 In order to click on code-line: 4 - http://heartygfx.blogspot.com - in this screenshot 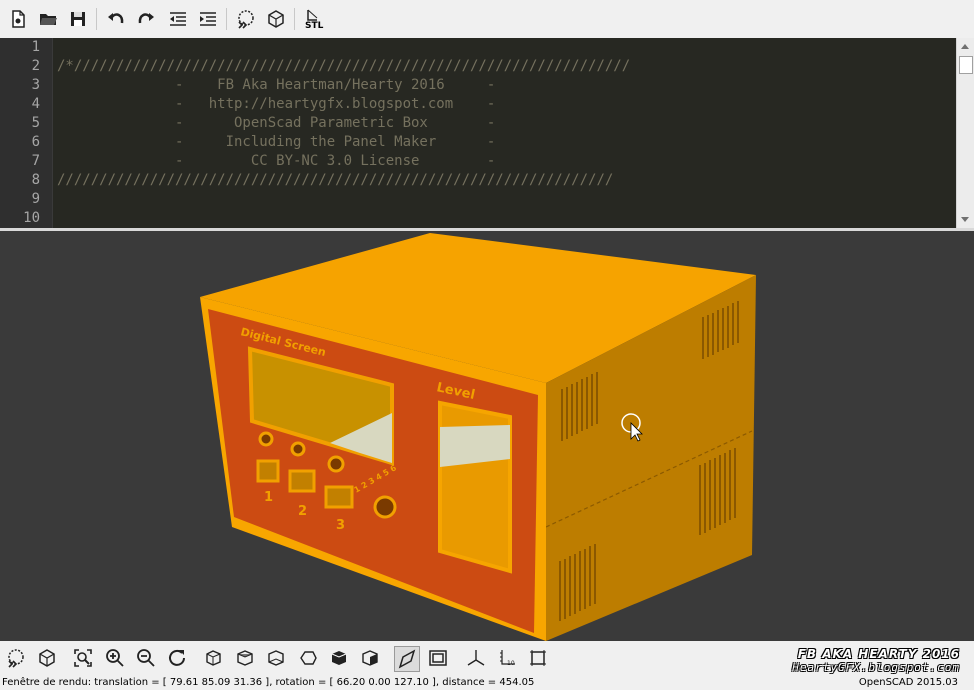, I will do `click(477, 104)`.